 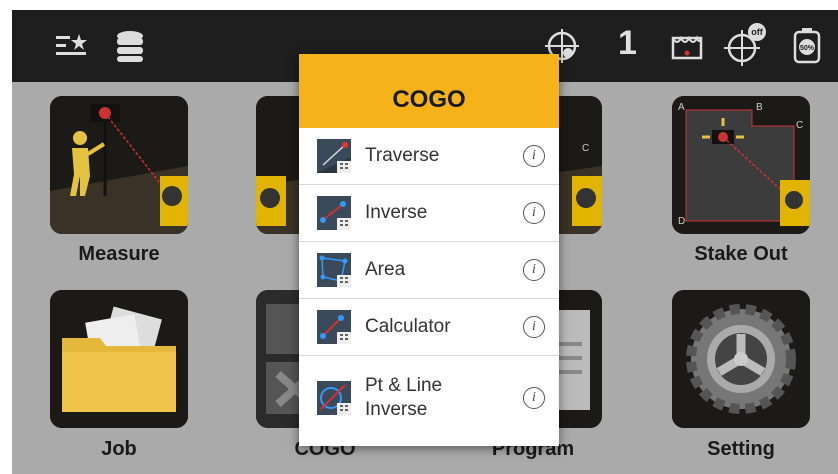 What do you see at coordinates (681, 107) in the screenshot?
I see `svg-text: A` at bounding box center [681, 107].